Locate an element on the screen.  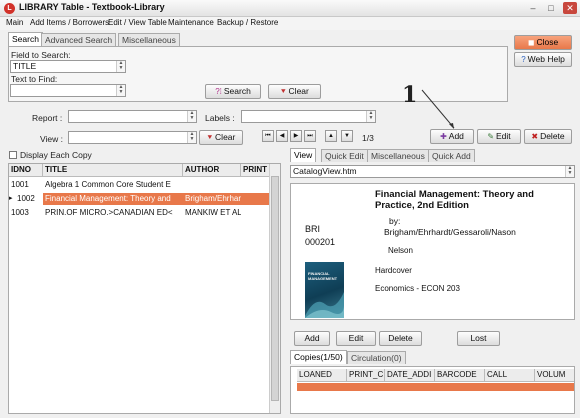
record-position: 1/3 is located at coordinates (368, 138).